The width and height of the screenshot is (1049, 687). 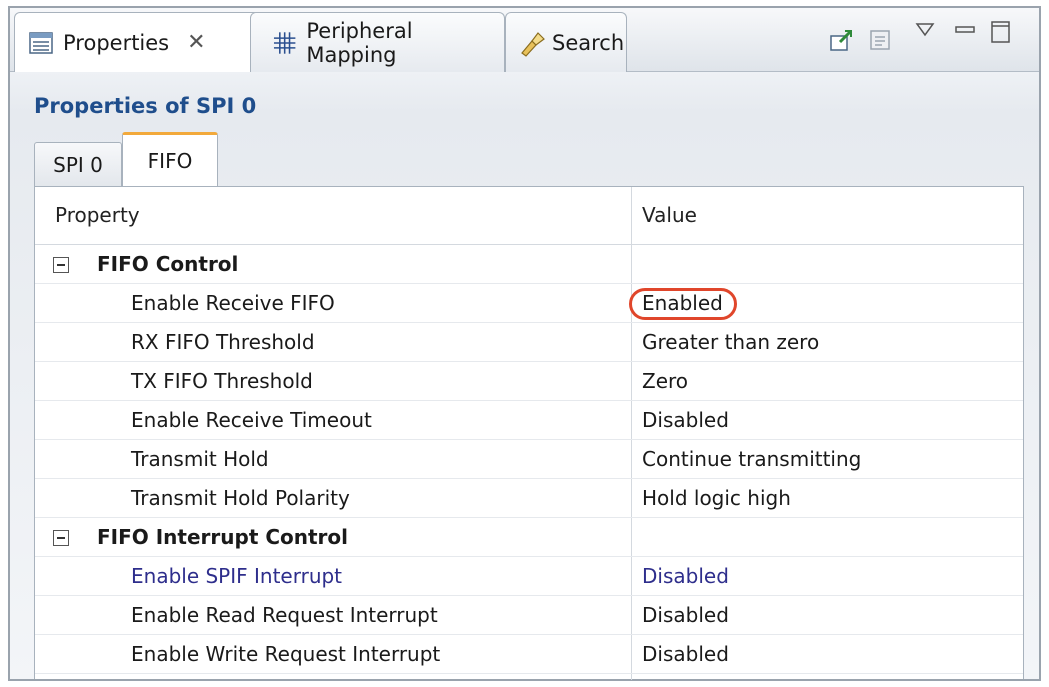 I want to click on table-header: Property Value, so click(x=529, y=216).